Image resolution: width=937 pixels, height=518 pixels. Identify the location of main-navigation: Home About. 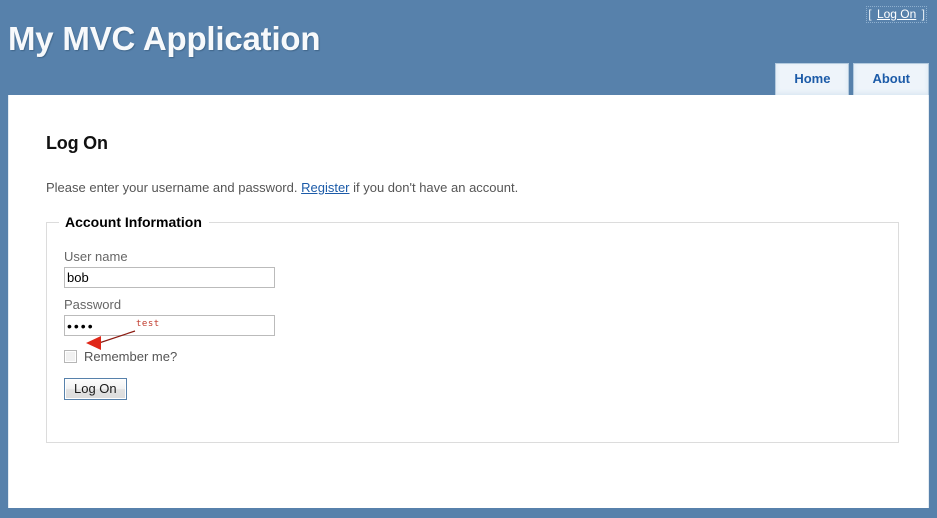
(852, 79).